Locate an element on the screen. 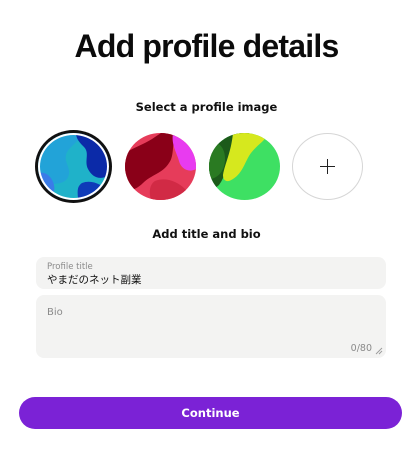 Image resolution: width=413 pixels, height=450 pixels. avatar-option-blue is located at coordinates (73, 166).